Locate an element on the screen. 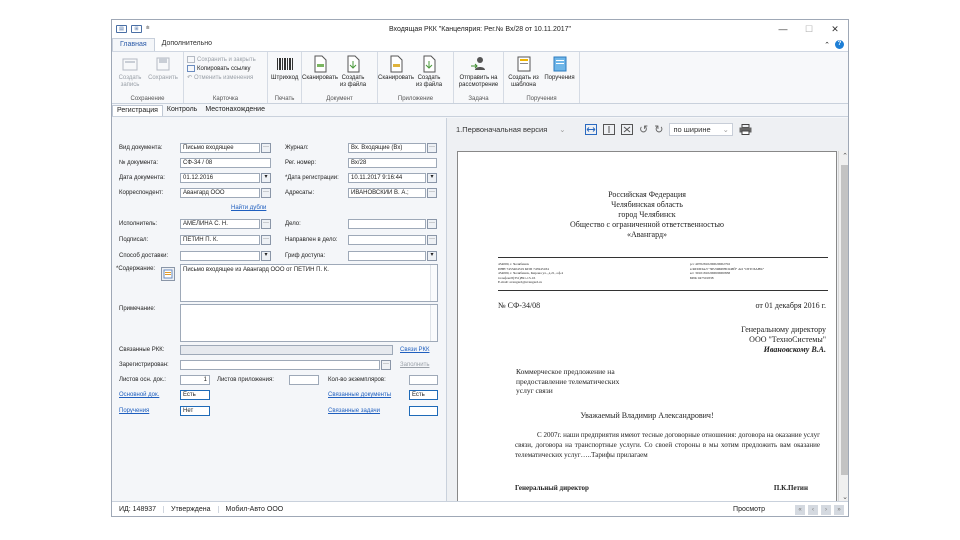 Image resolution: width=960 pixels, height=540 pixels. tab-additional: Дополнительно is located at coordinates (187, 44).